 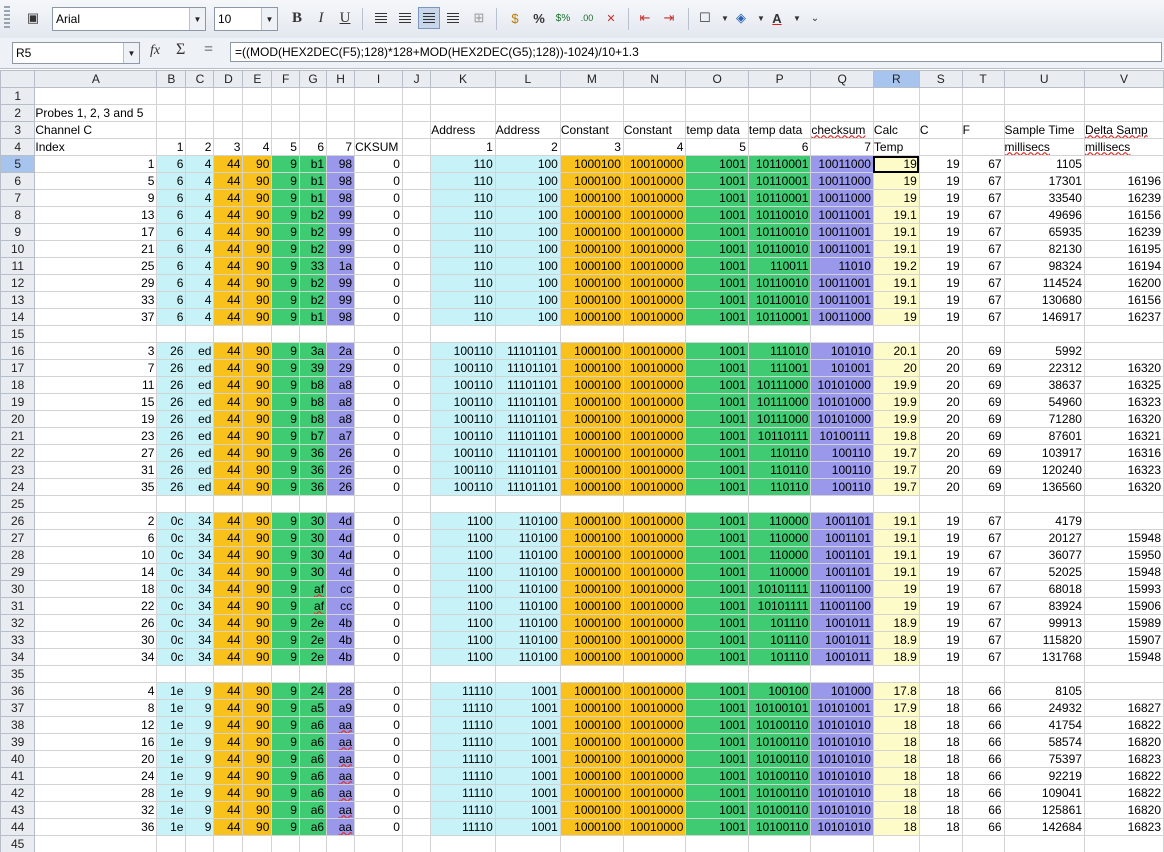 I want to click on cell-q39: 10101010, so click(x=842, y=742).